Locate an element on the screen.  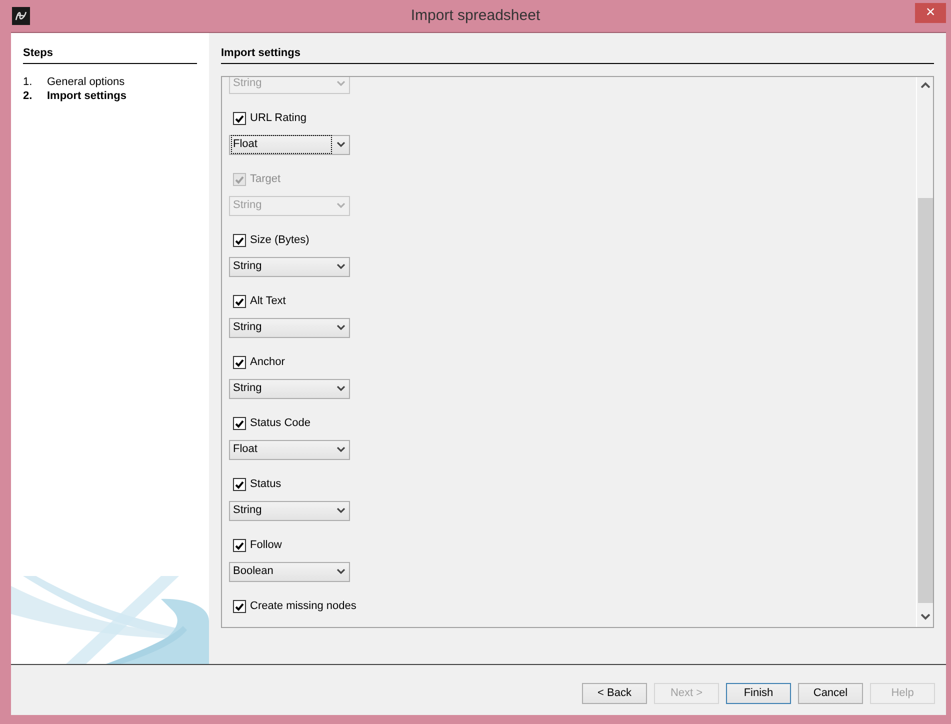
step-label: General options is located at coordinates (86, 81).